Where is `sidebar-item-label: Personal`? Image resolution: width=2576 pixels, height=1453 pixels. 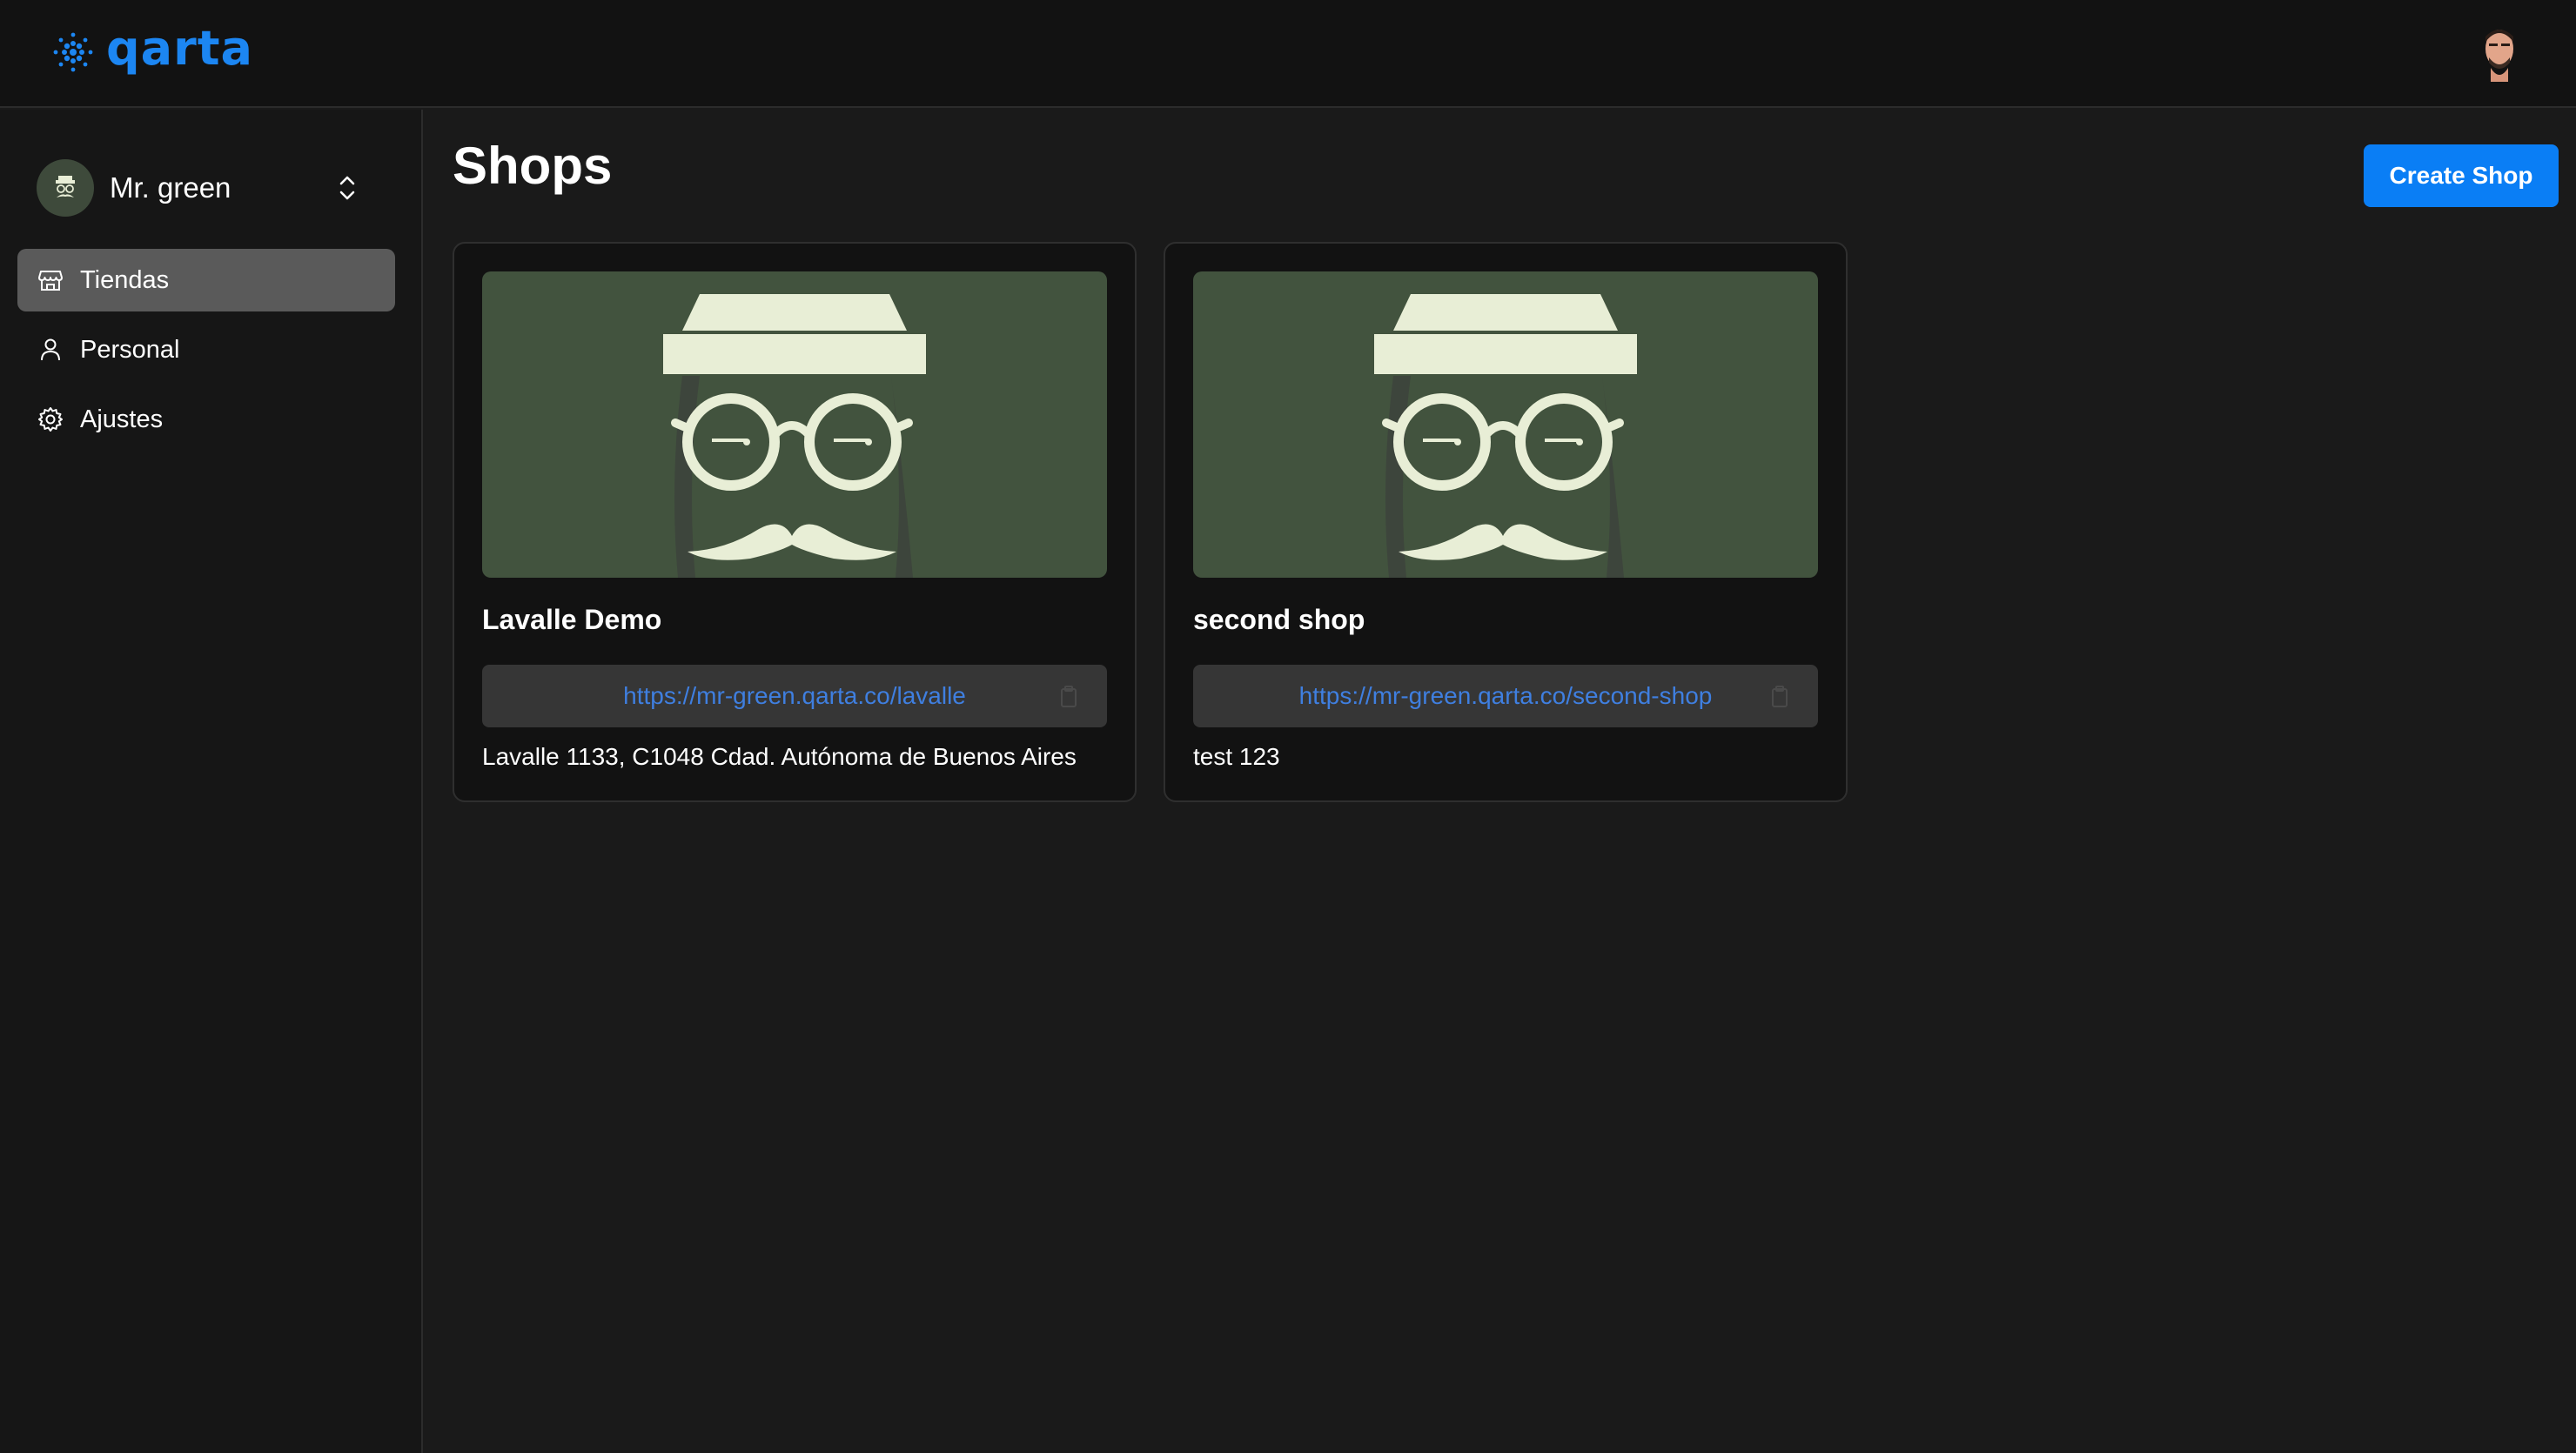
sidebar-item-label: Personal is located at coordinates (130, 349).